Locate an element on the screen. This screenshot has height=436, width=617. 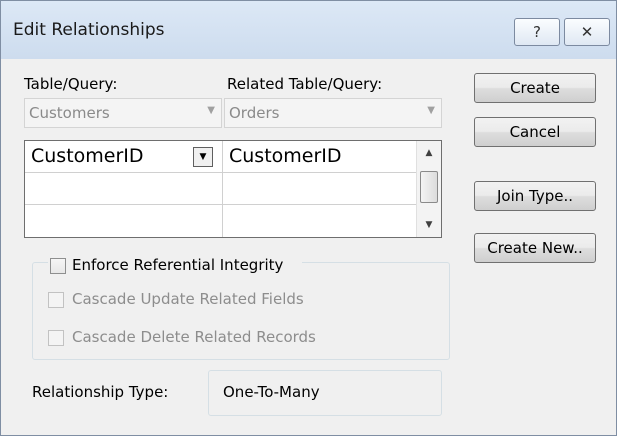
related-table-combo-value: Orders is located at coordinates (254, 113).